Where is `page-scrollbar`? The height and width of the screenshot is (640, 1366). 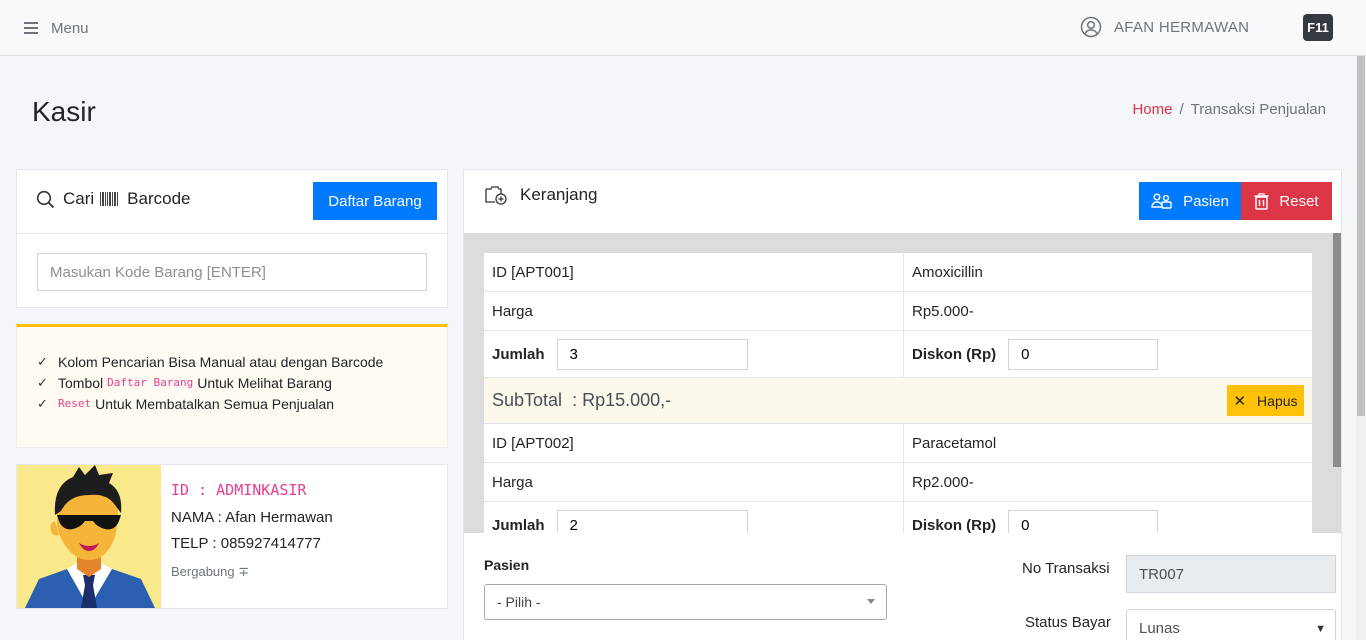 page-scrollbar is located at coordinates (1361, 348).